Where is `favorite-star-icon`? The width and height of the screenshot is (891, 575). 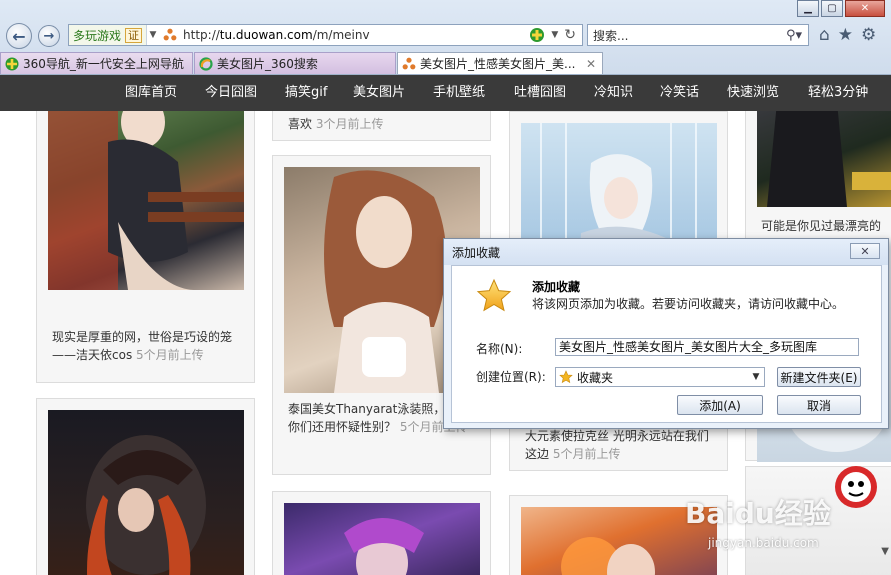 favorite-star-icon is located at coordinates (494, 295).